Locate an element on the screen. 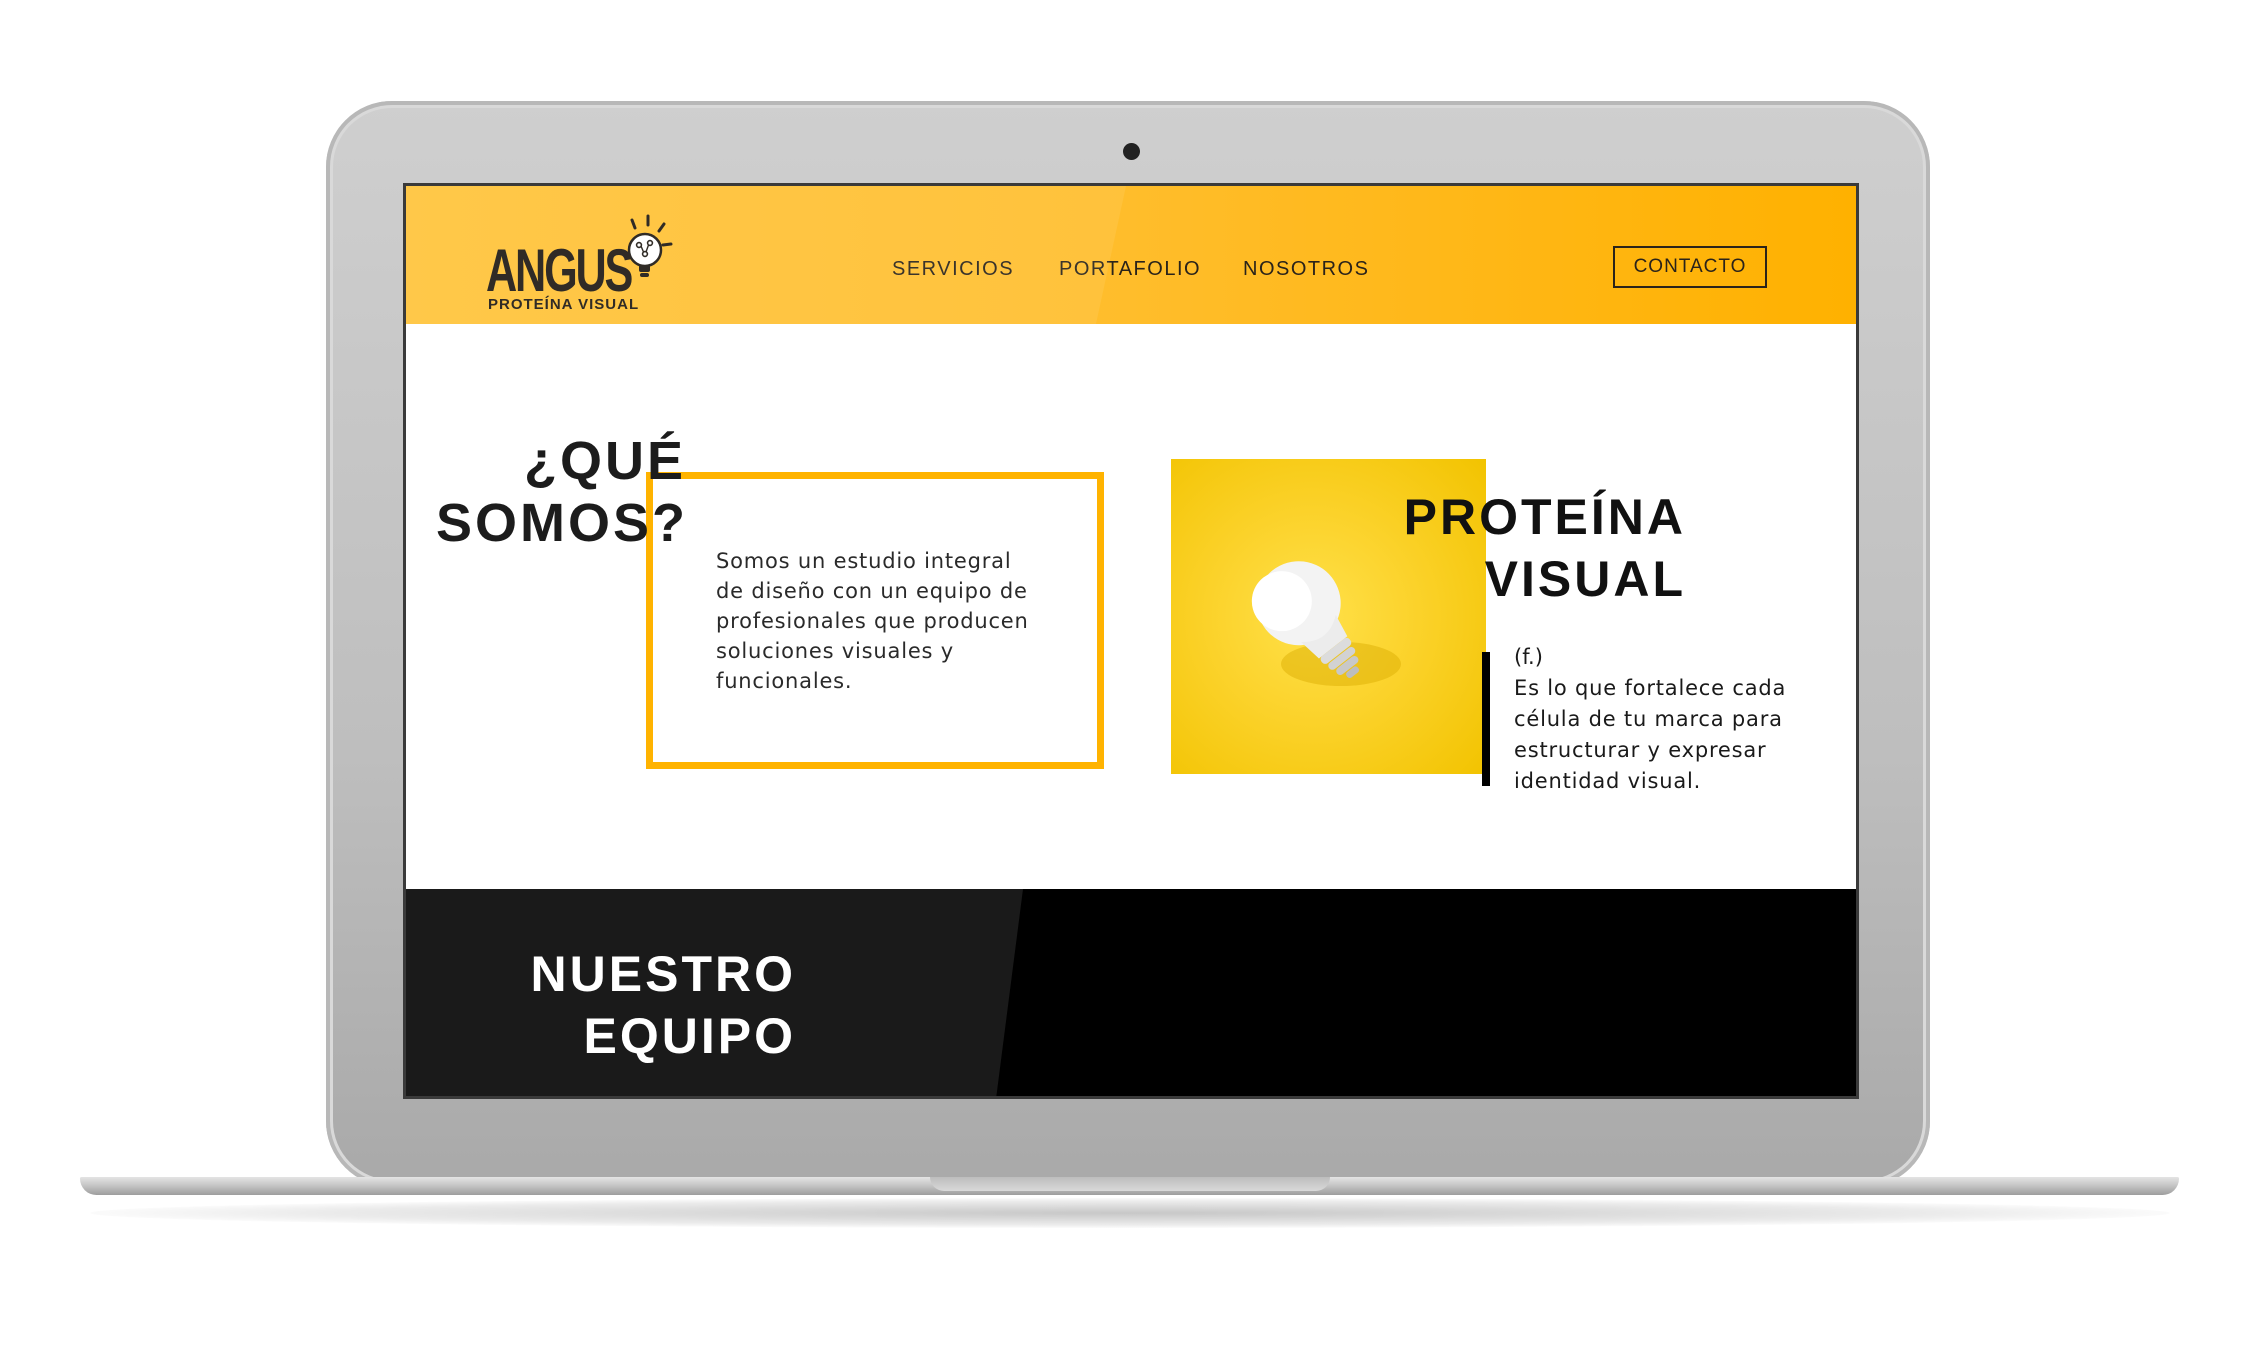 This screenshot has width=2251, height=1358. contact-button: CONTACTO is located at coordinates (1690, 267).